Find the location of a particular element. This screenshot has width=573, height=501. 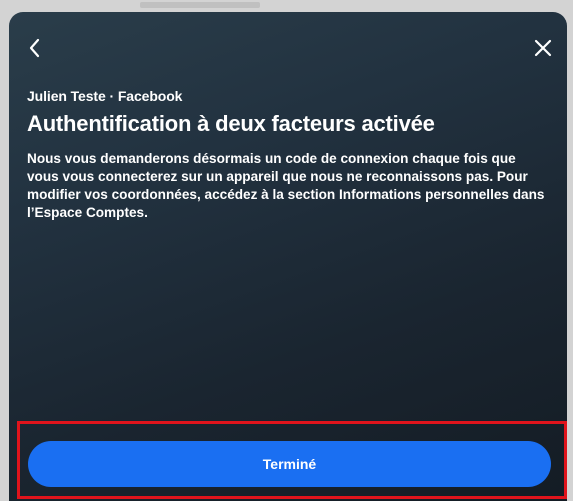

background-text-fragment is located at coordinates (200, 5).